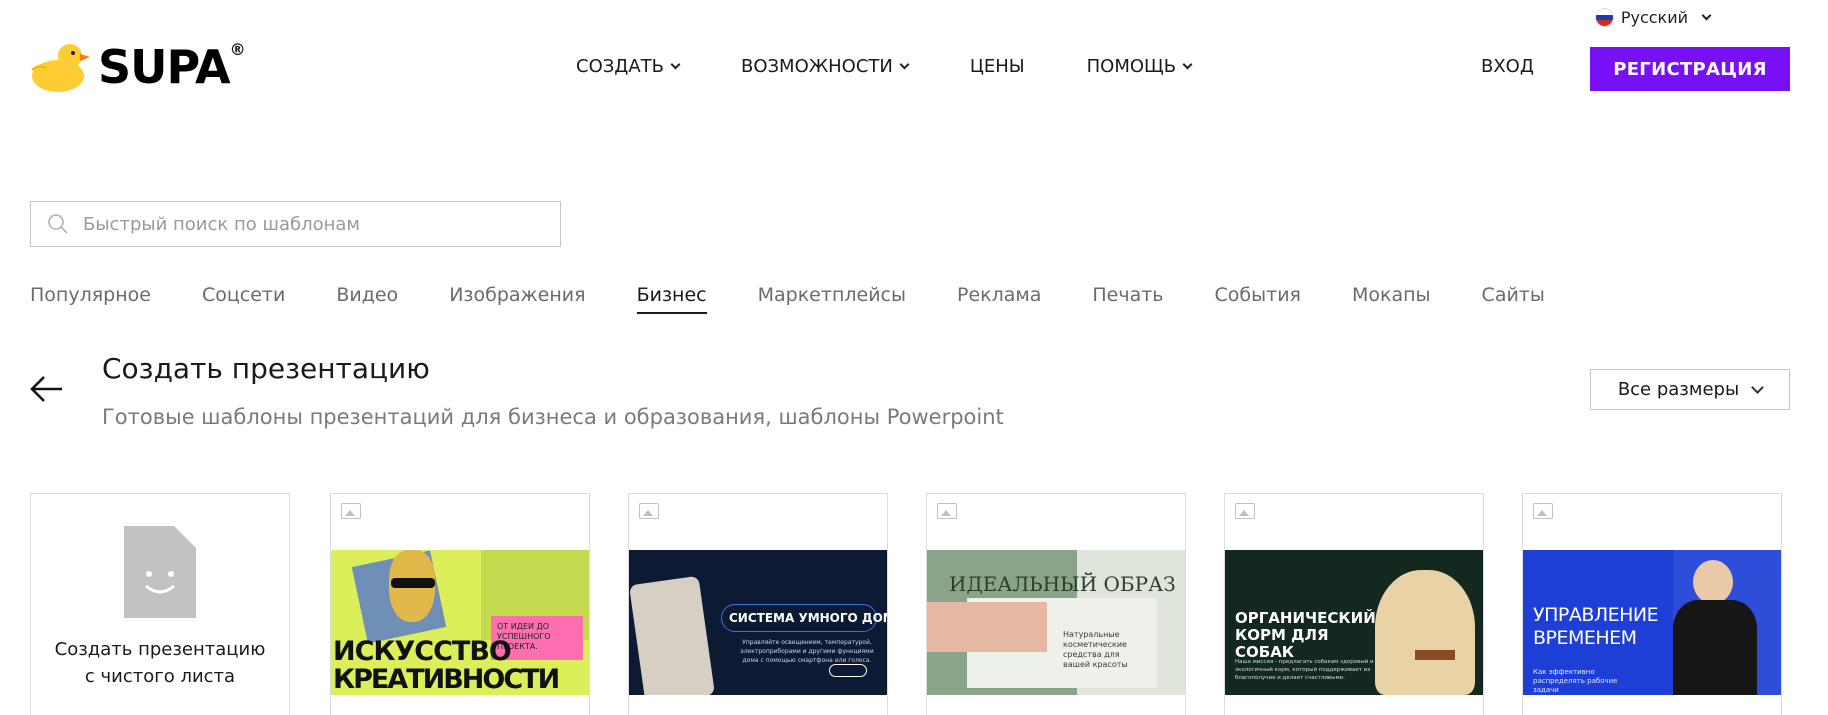 Image resolution: width=1828 pixels, height=715 pixels. Describe the element at coordinates (60, 68) in the screenshot. I see `duck-icon` at that location.